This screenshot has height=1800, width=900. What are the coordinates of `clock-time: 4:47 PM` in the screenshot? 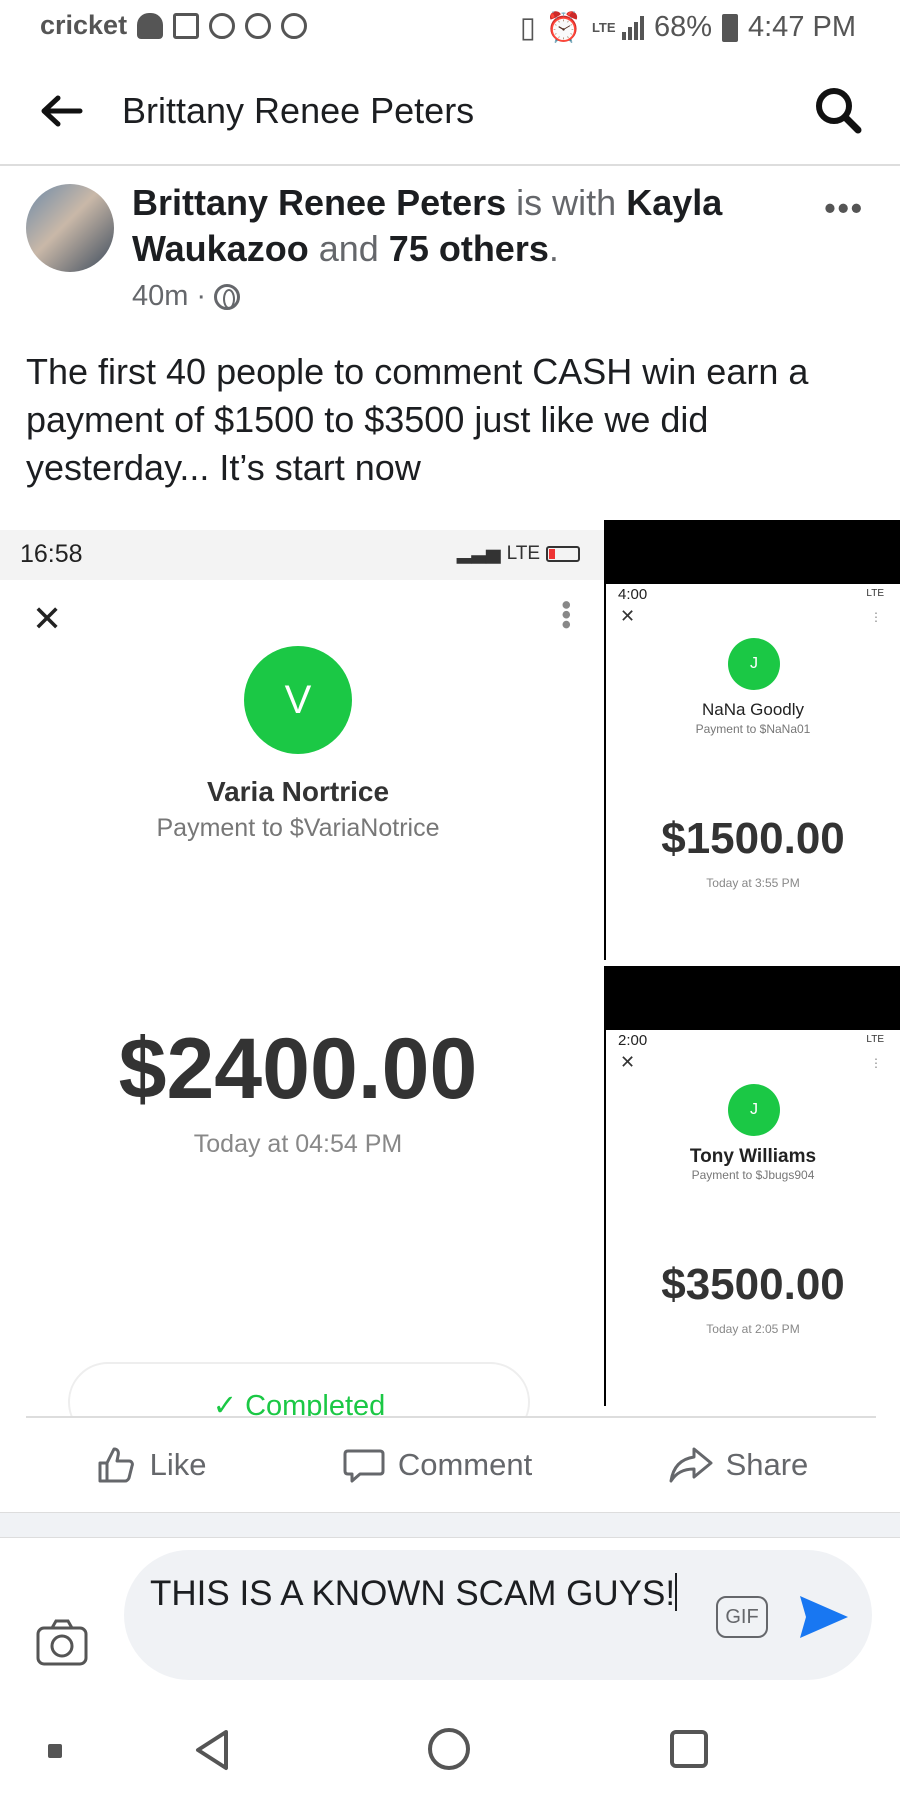 It's located at (802, 27).